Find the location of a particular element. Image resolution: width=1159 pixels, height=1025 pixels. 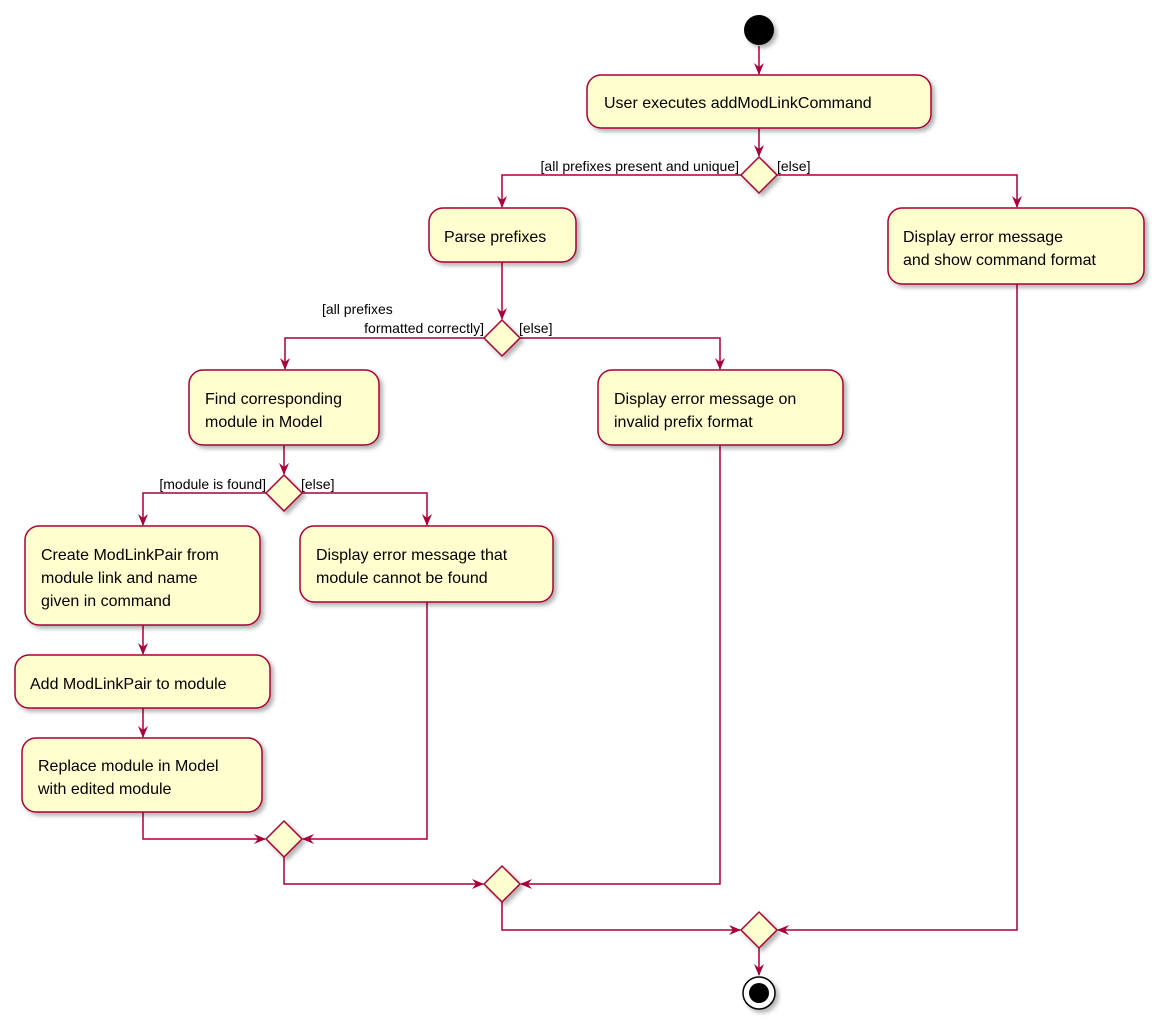

activity-text: and show command format is located at coordinates (1000, 260).